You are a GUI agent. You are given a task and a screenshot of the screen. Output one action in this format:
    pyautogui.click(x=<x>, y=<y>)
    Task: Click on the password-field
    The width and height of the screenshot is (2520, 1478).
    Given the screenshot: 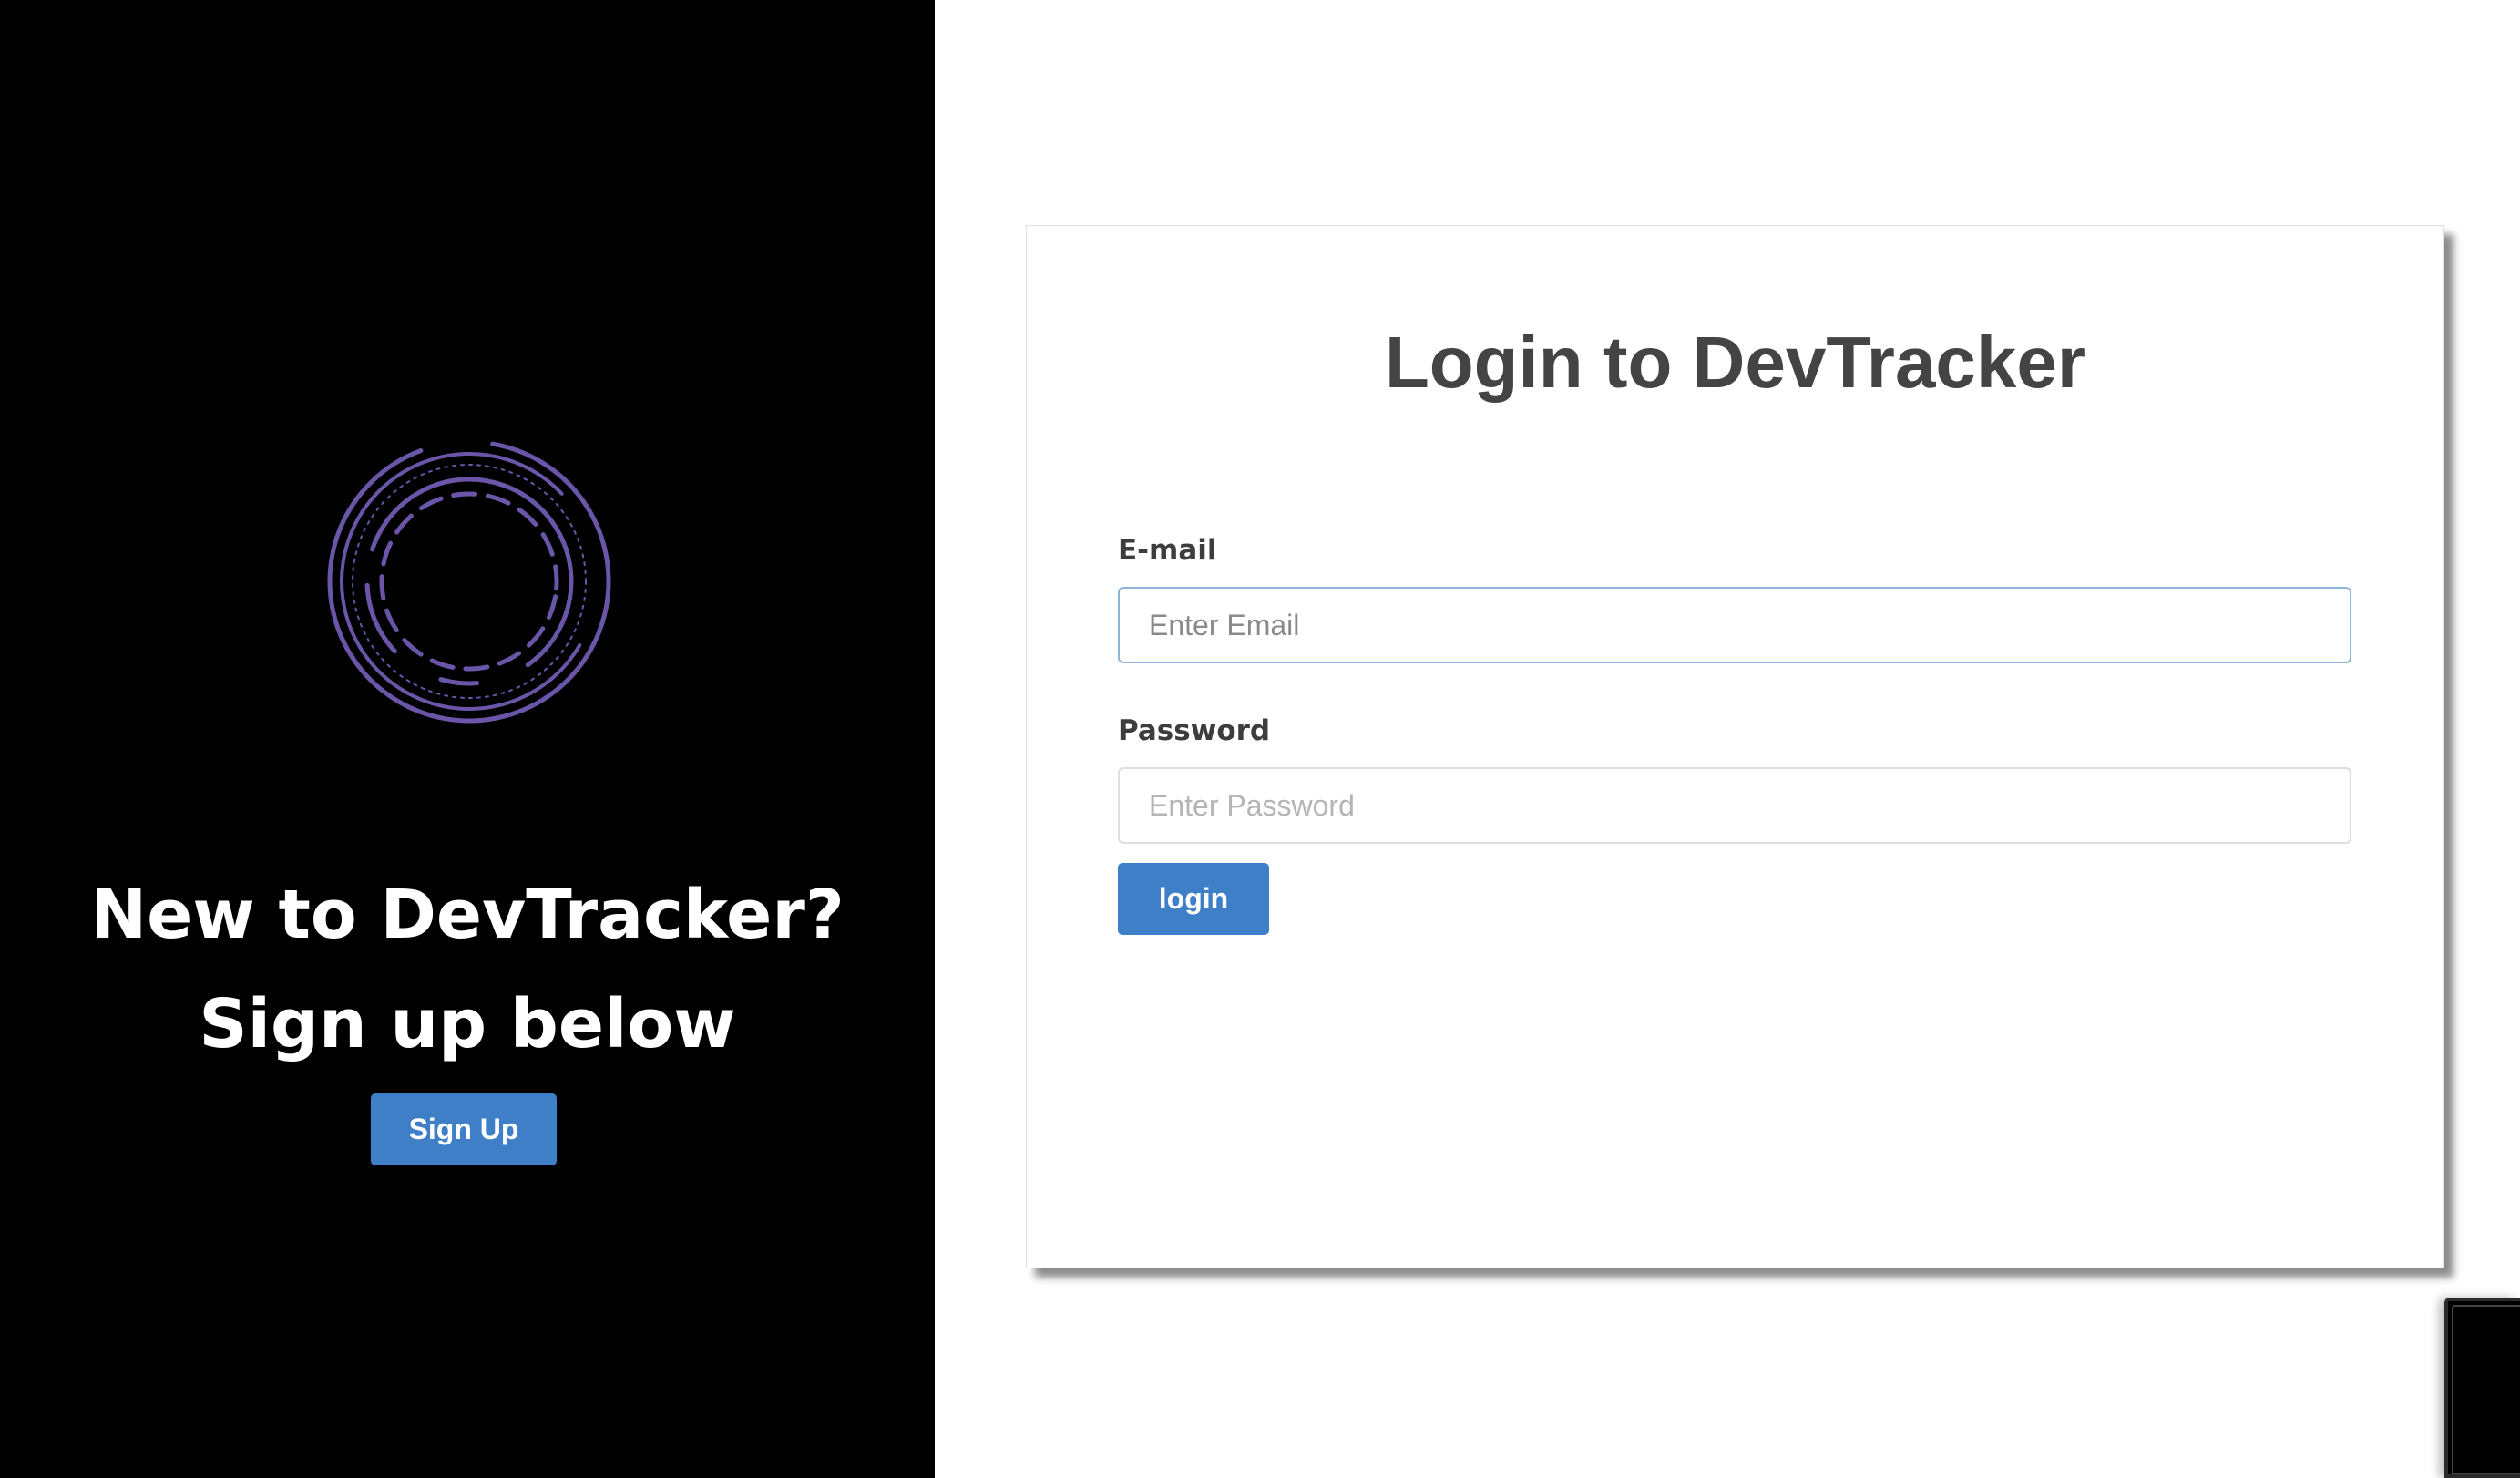 What is the action you would take?
    pyautogui.click(x=1735, y=806)
    